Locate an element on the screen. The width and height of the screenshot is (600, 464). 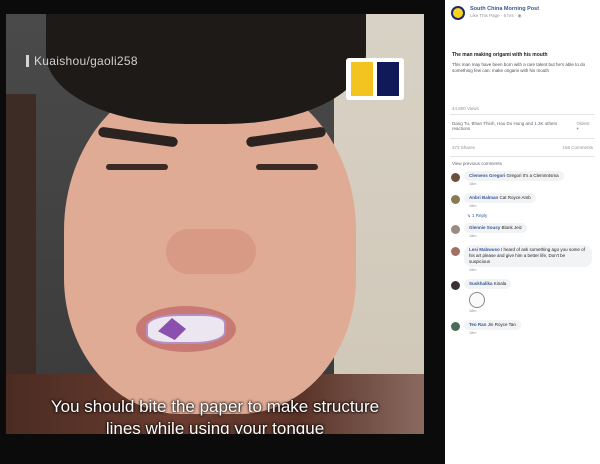
comment-bubble: Glennie Sousy Blank Jeiz is located at coordinates (496, 228).